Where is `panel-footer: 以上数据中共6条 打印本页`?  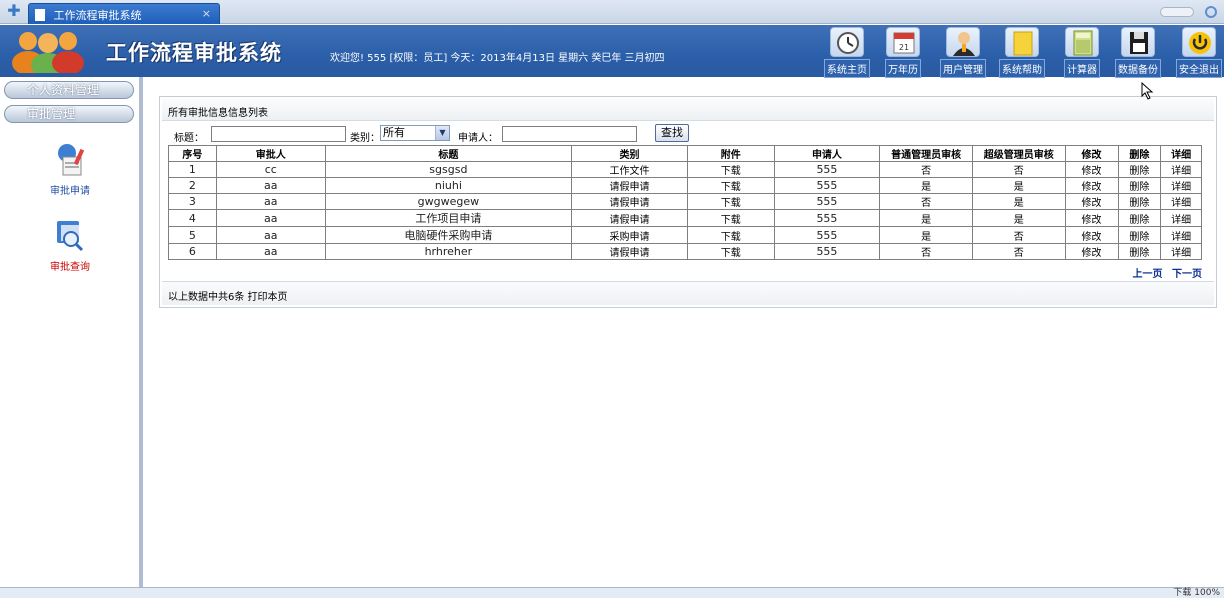
panel-footer: 以上数据中共6条 打印本页 is located at coordinates (688, 293).